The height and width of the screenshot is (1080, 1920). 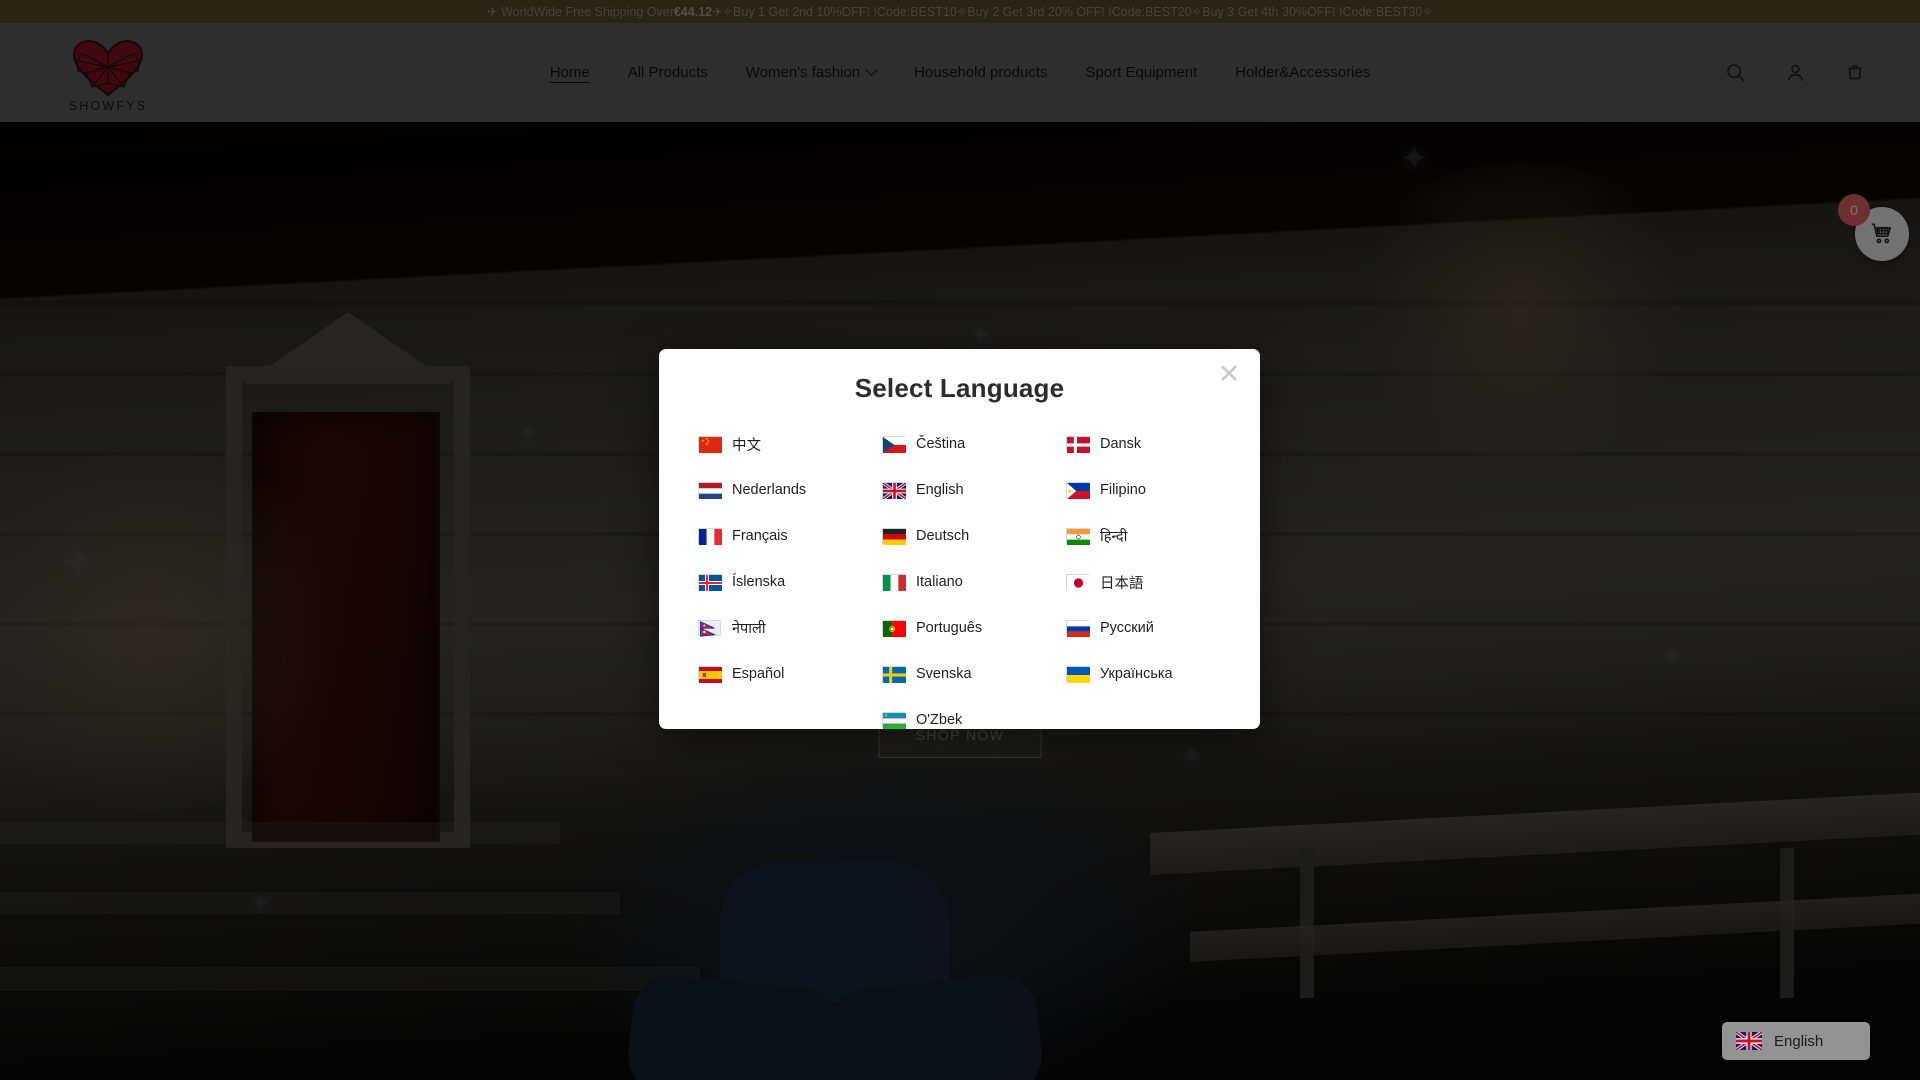 I want to click on language-option-ru: Русский, so click(x=1145, y=628).